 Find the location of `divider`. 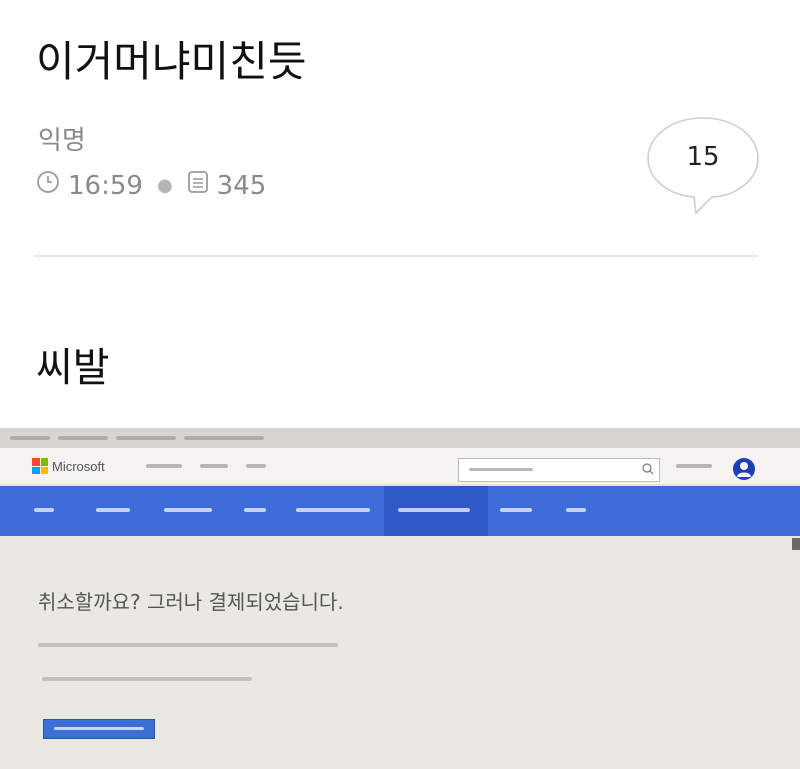

divider is located at coordinates (396, 256).